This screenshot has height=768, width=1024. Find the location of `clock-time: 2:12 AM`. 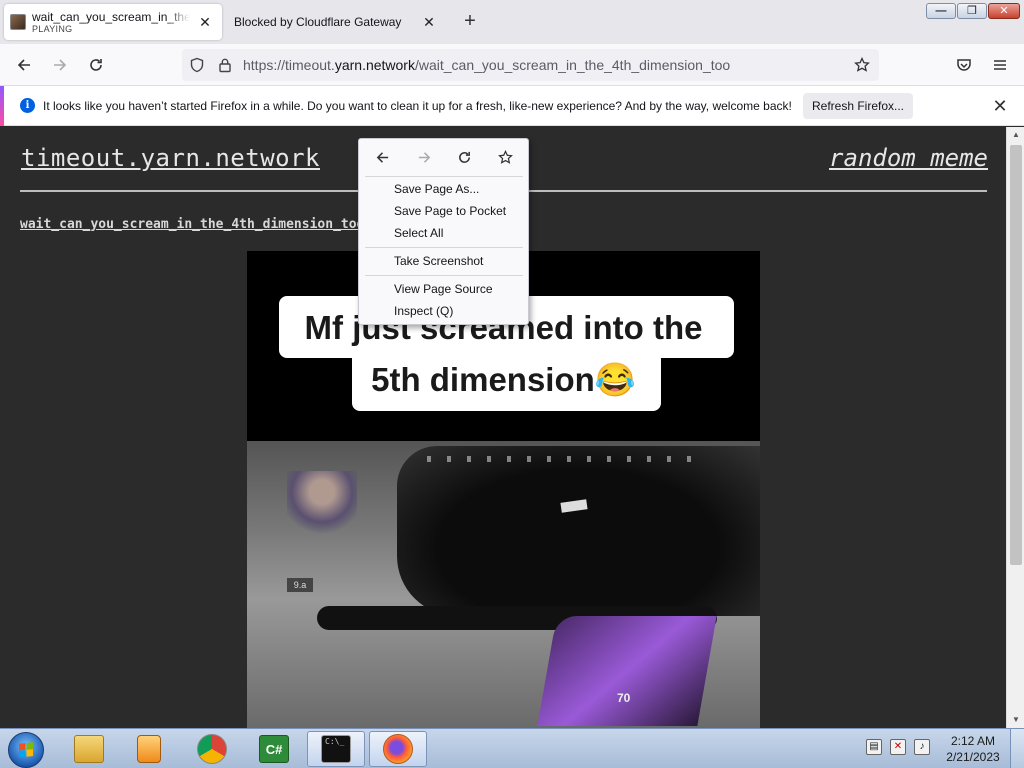

clock-time: 2:12 AM is located at coordinates (973, 741).